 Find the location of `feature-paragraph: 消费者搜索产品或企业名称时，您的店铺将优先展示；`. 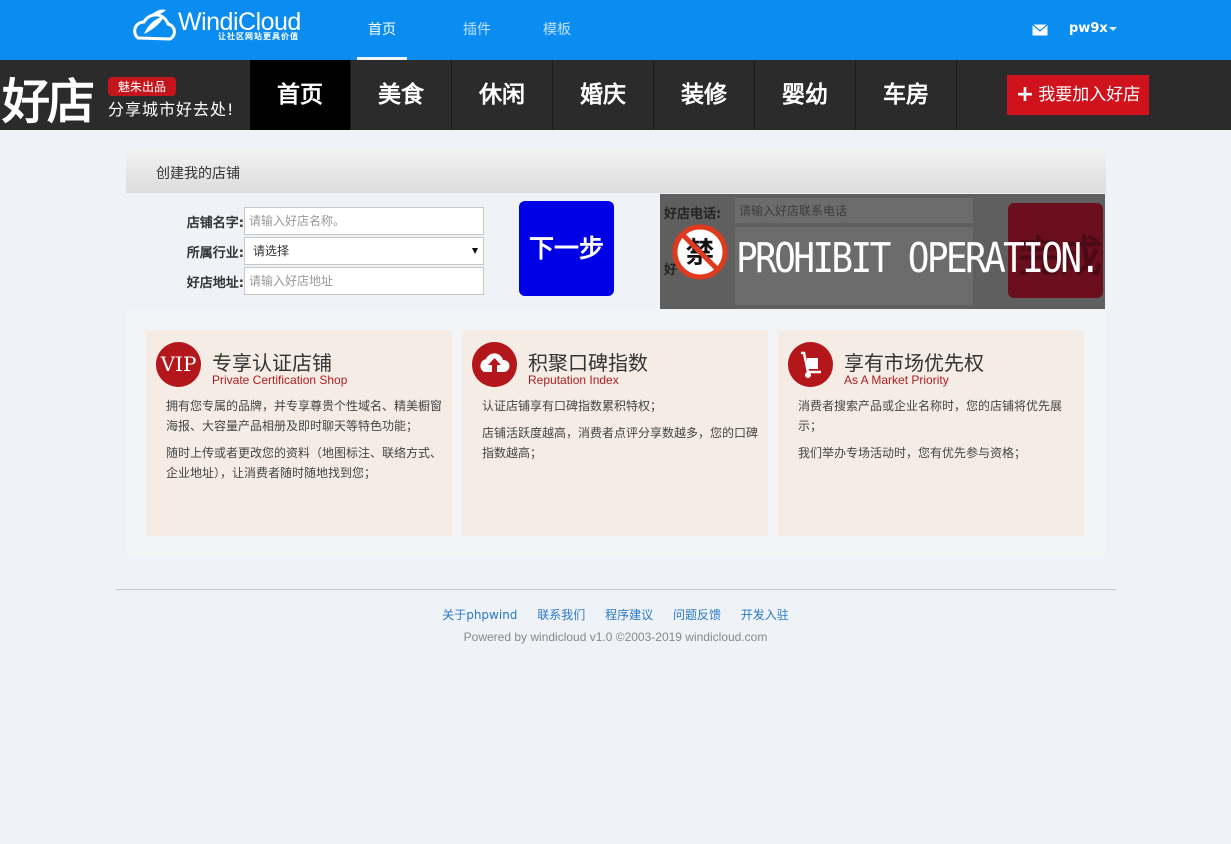

feature-paragraph: 消费者搜索产品或企业名称时，您的店铺将优先展示； is located at coordinates (930, 416).